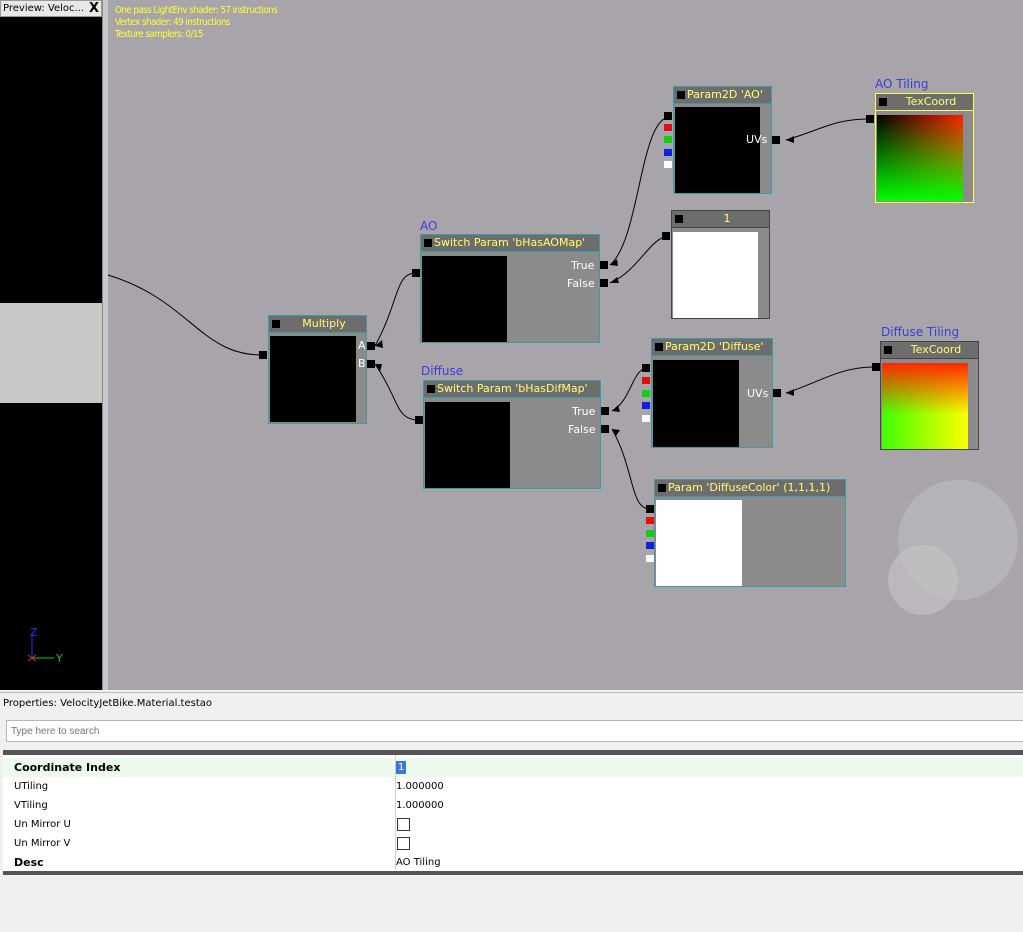  Describe the element at coordinates (513, 805) in the screenshot. I see `property-row: VTiling 1.000000` at that location.